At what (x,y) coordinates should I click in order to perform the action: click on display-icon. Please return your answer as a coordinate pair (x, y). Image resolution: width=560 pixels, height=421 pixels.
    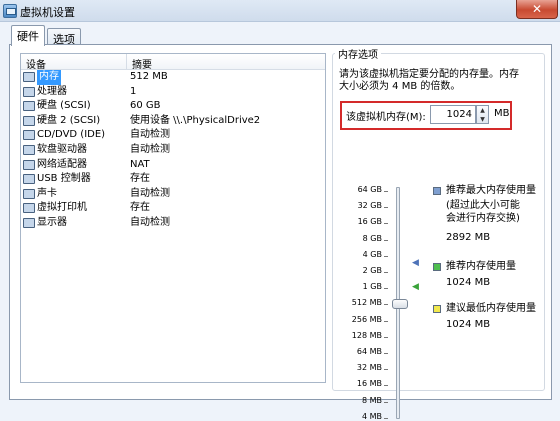
    Looking at the image, I should click on (29, 222).